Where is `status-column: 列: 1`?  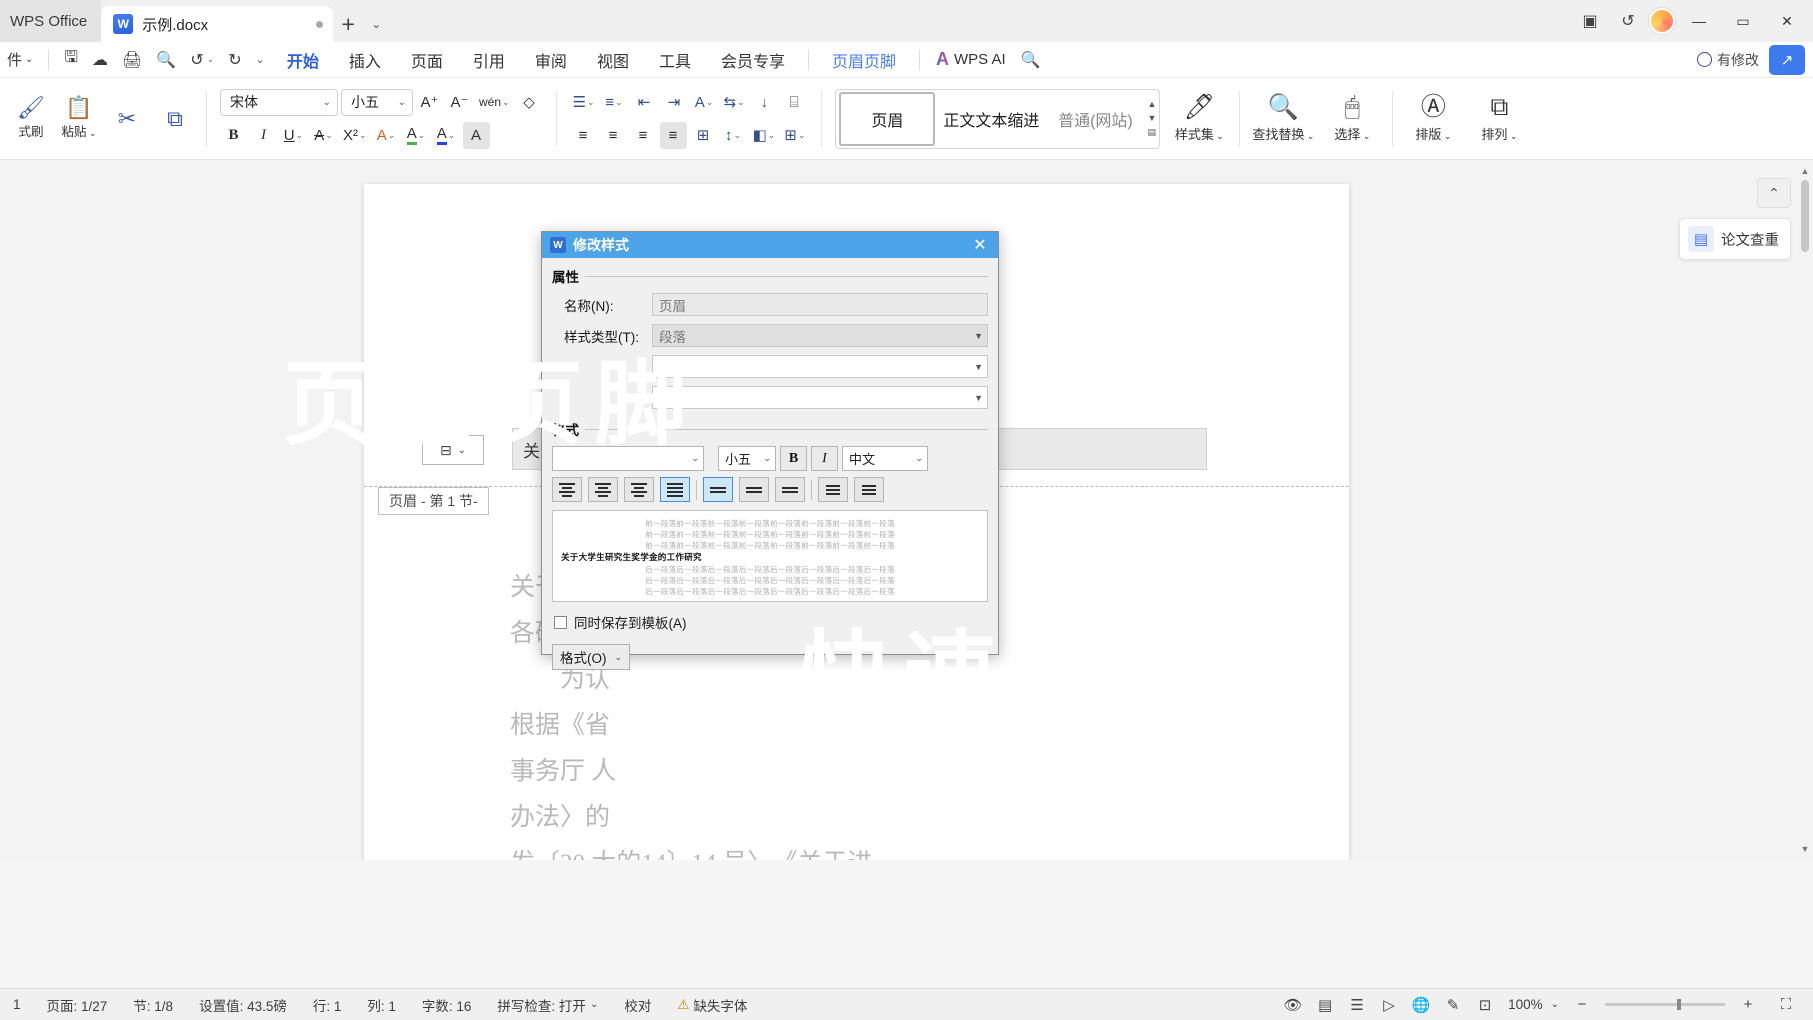 status-column: 列: 1 is located at coordinates (381, 1005).